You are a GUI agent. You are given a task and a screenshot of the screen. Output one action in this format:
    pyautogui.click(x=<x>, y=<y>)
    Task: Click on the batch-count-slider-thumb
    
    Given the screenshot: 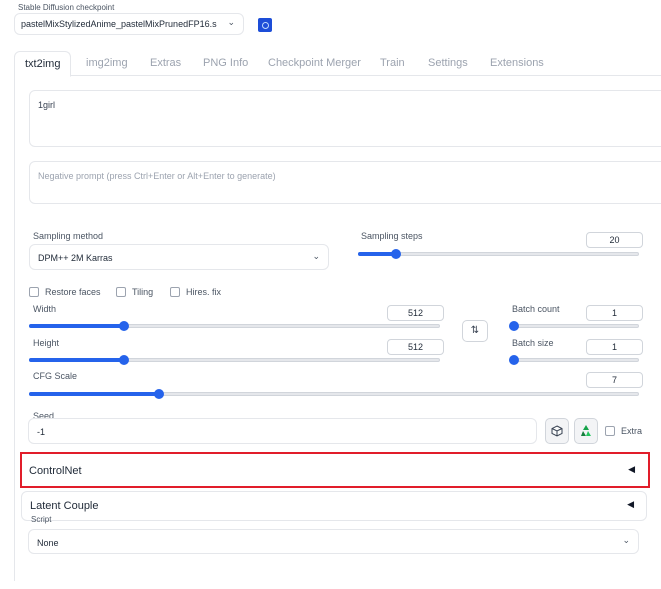 What is the action you would take?
    pyautogui.click(x=514, y=326)
    